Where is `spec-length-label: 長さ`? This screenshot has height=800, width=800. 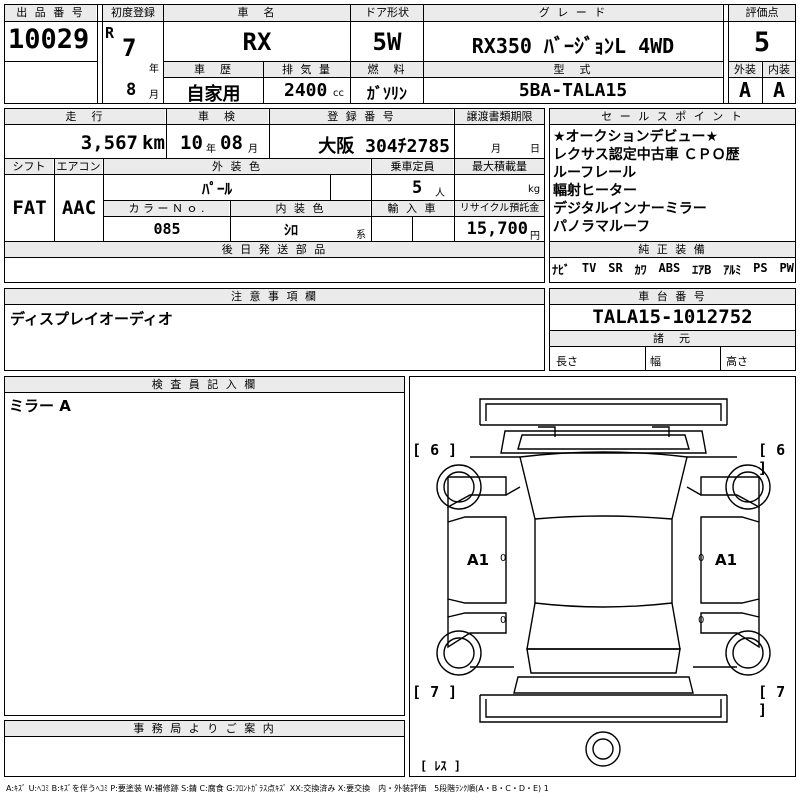 spec-length-label: 長さ is located at coordinates (567, 361).